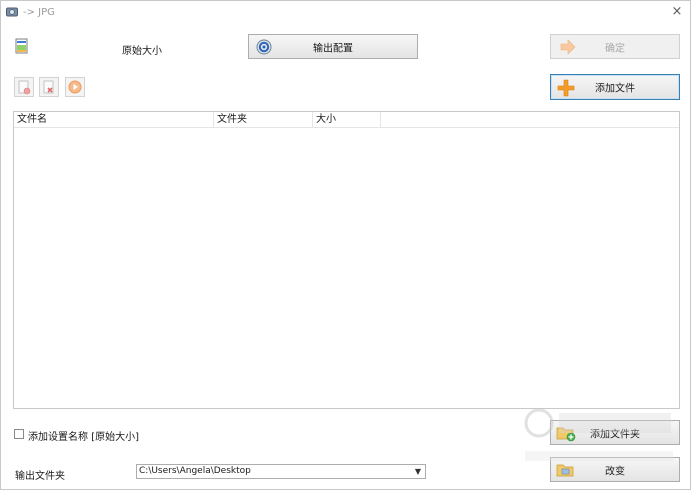  What do you see at coordinates (263, 119) in the screenshot?
I see `column-header-folder: 文件夹` at bounding box center [263, 119].